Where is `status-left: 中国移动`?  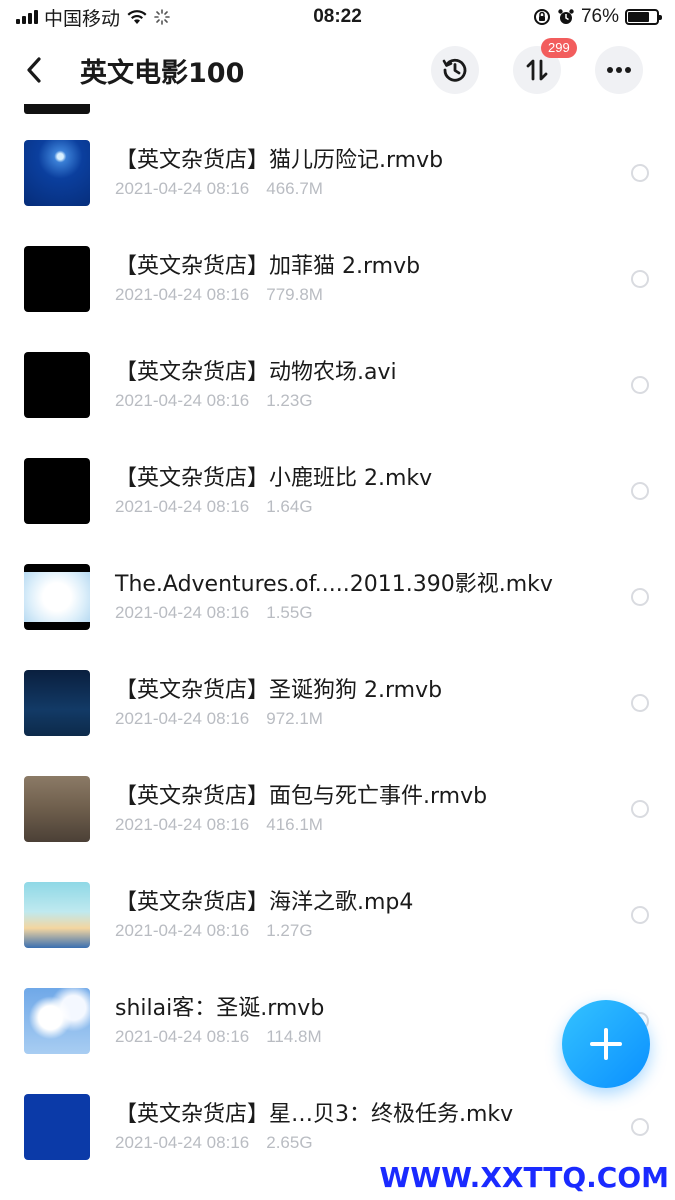 status-left: 中国移动 is located at coordinates (93, 17).